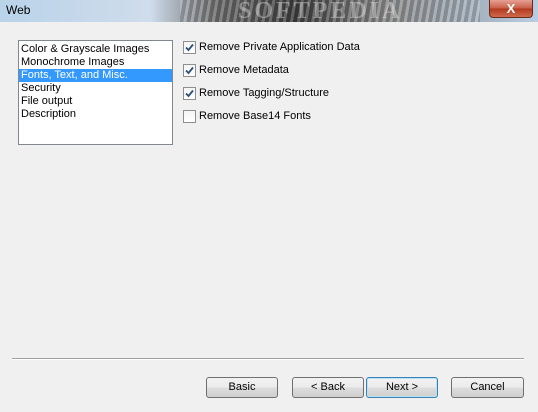 The width and height of the screenshot is (538, 412). I want to click on category-item-file-output: File output, so click(95, 101).